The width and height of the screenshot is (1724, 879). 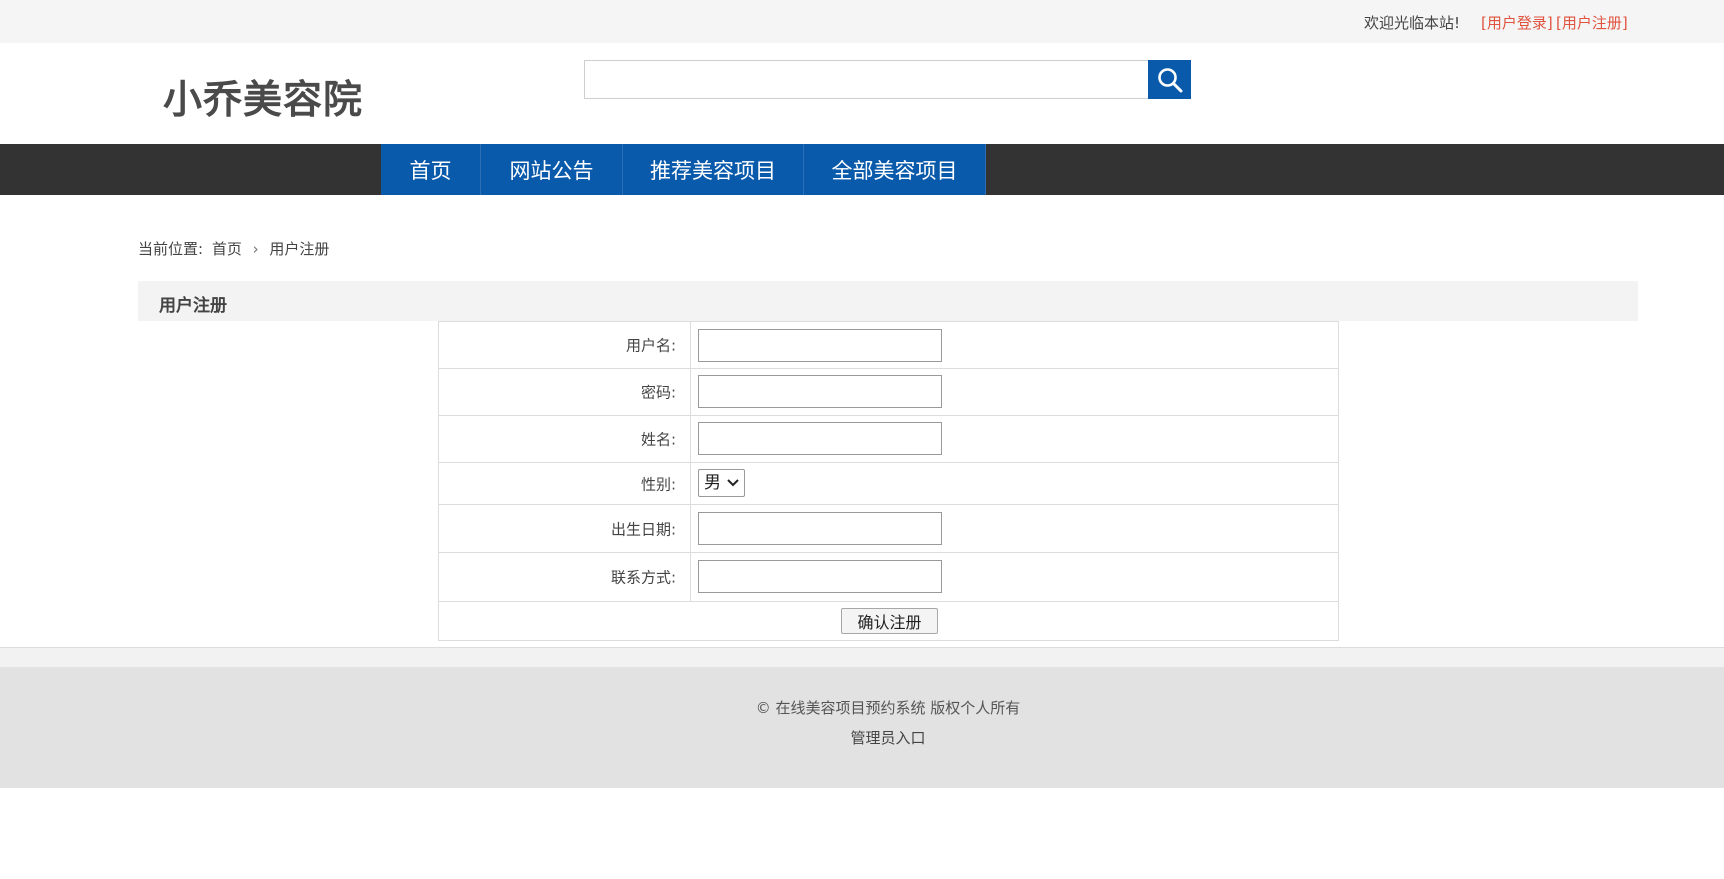 What do you see at coordinates (658, 484) in the screenshot?
I see `gender-label: 性别:` at bounding box center [658, 484].